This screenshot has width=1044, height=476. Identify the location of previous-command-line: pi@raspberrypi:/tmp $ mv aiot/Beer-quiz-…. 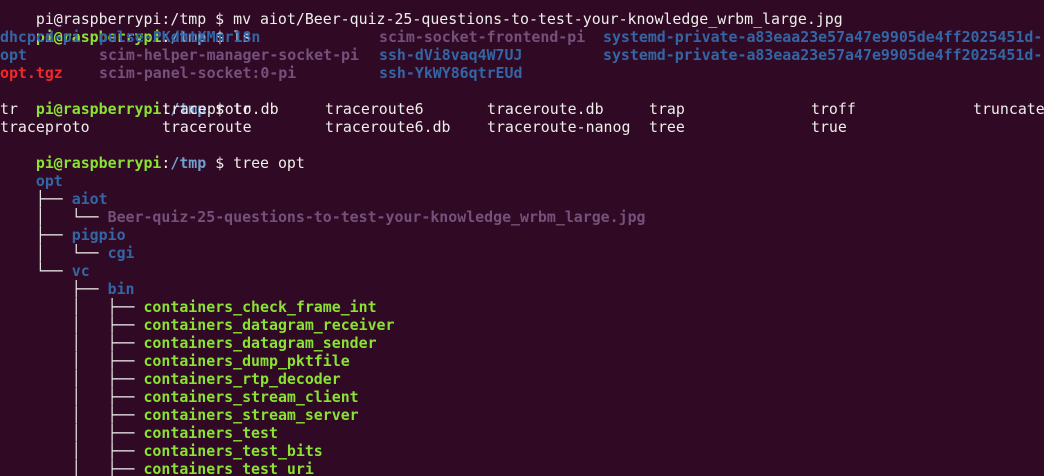
(421, 14).